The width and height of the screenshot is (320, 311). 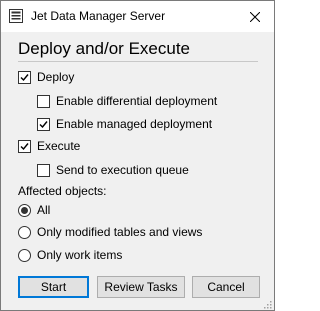 I want to click on radio-only-work-items: Only work items, so click(x=70, y=255).